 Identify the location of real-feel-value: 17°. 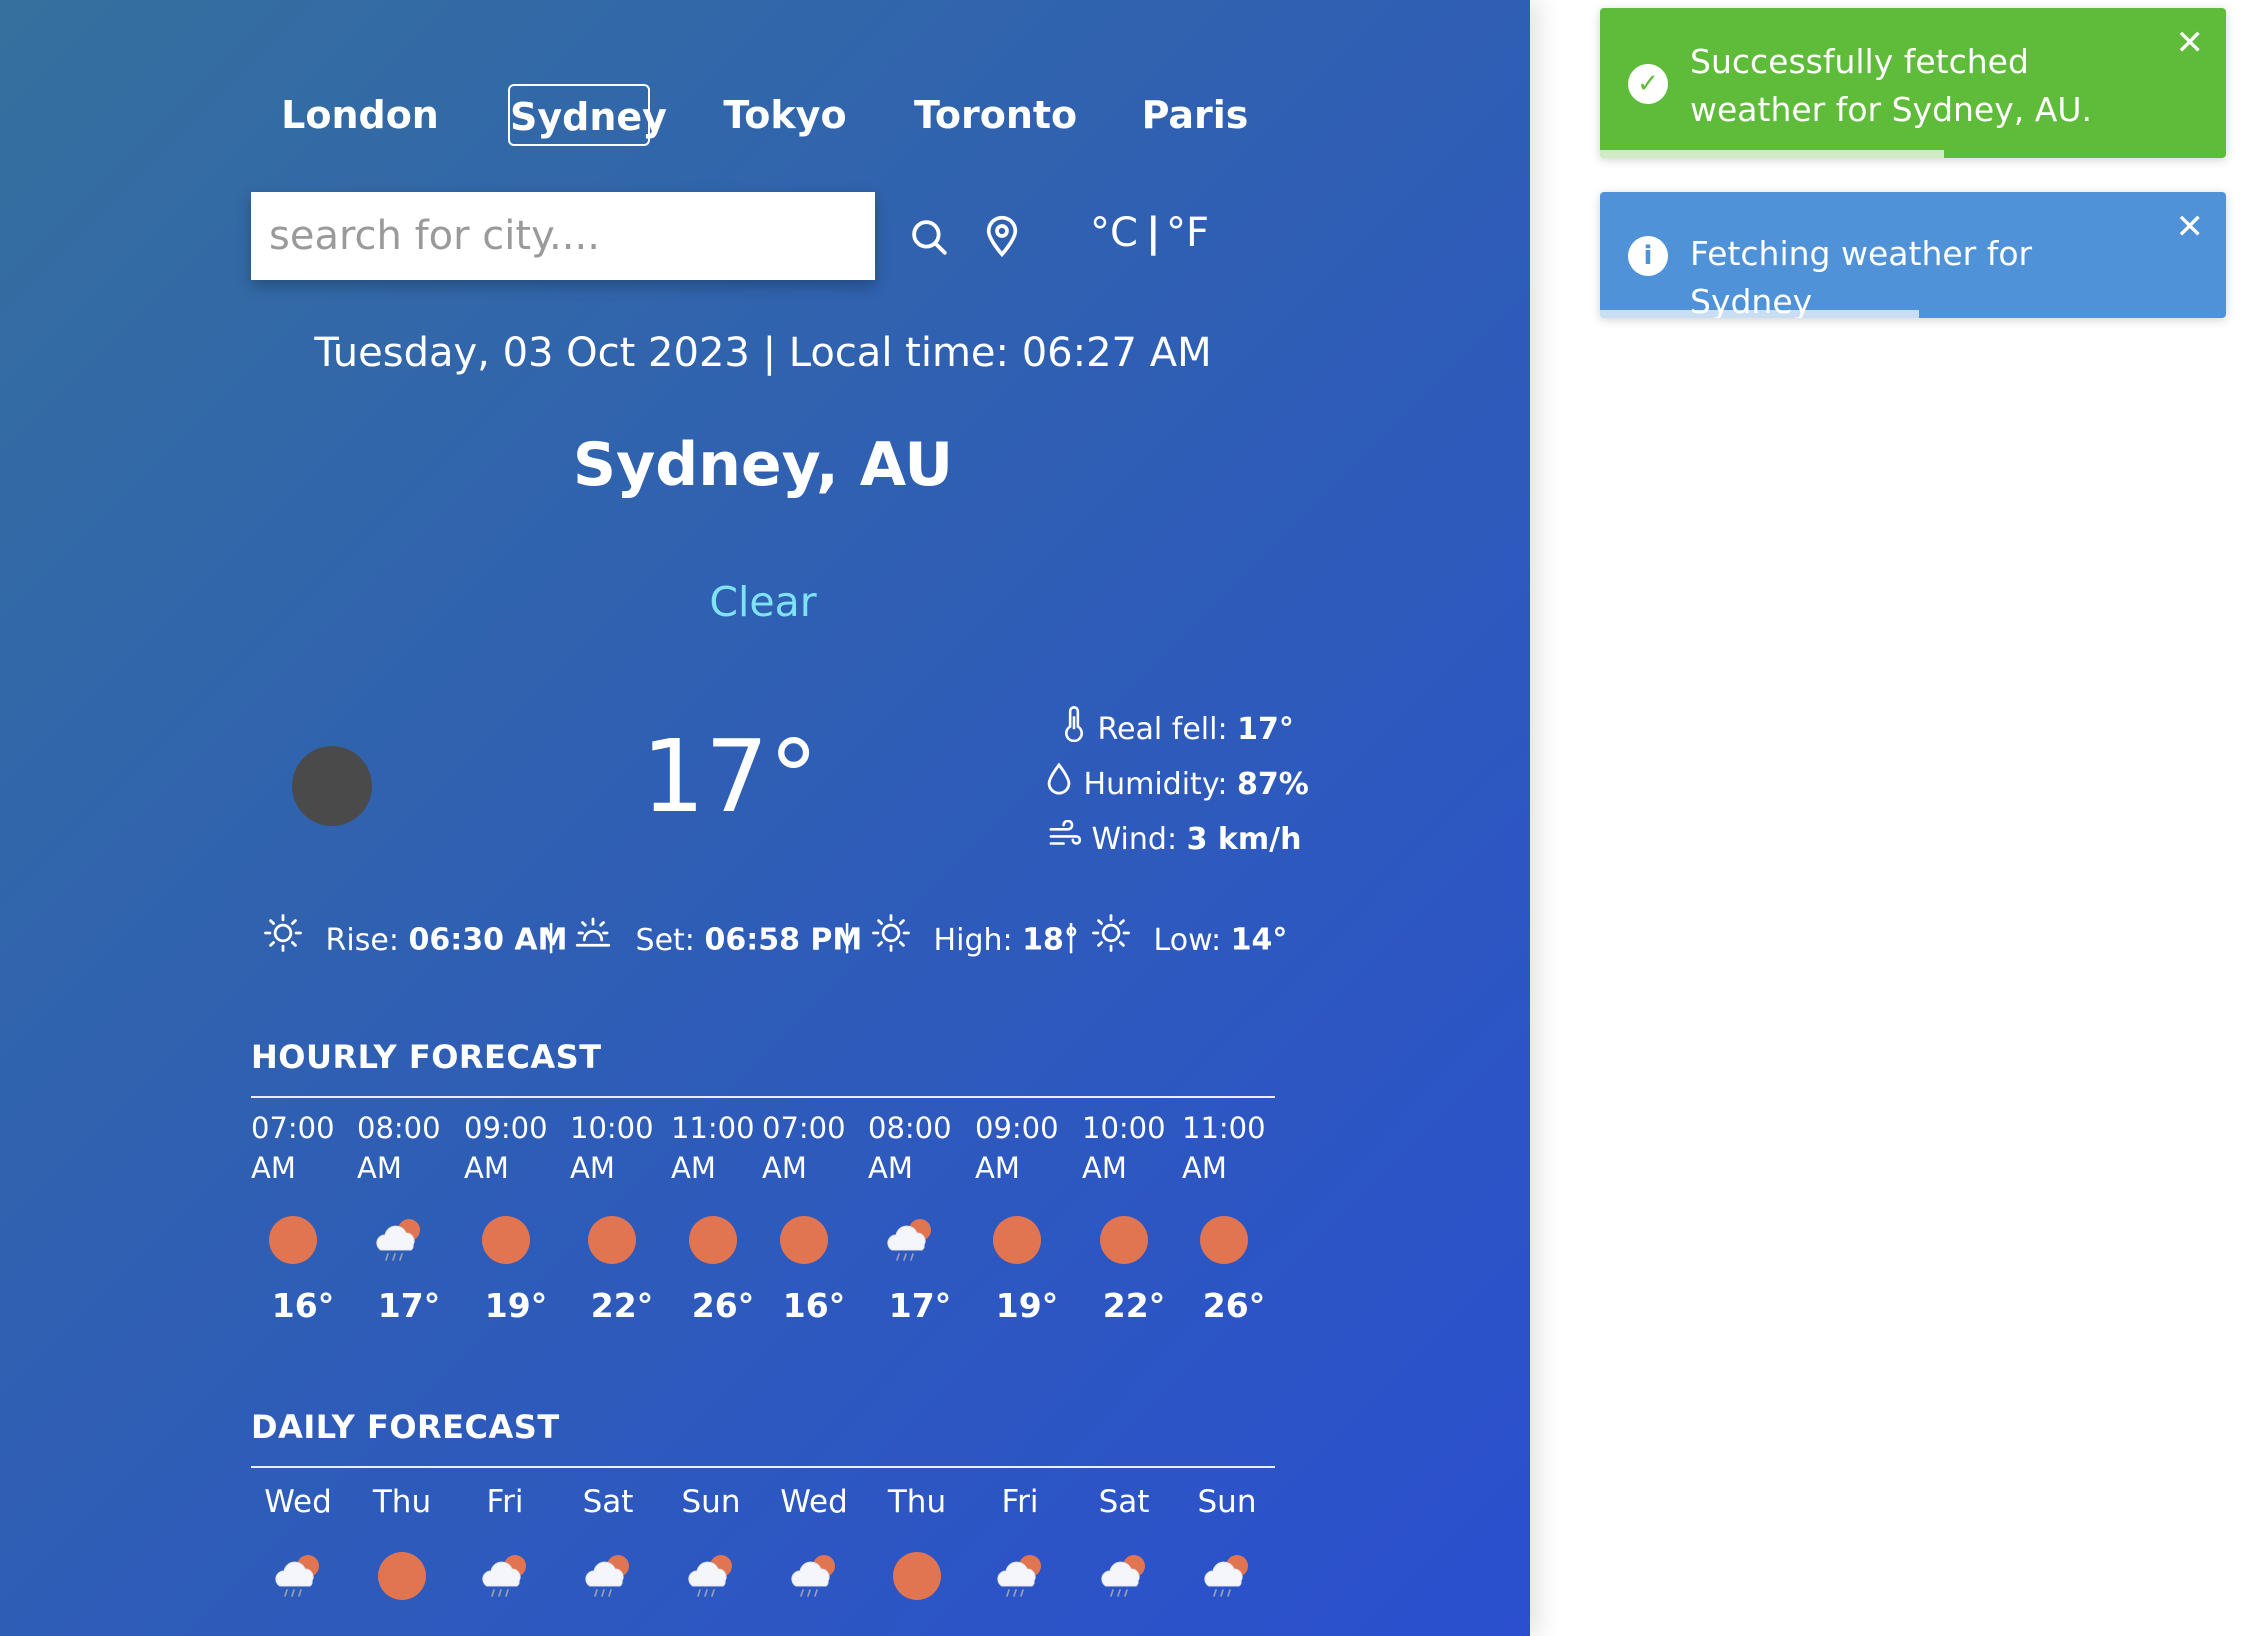
(1265, 729).